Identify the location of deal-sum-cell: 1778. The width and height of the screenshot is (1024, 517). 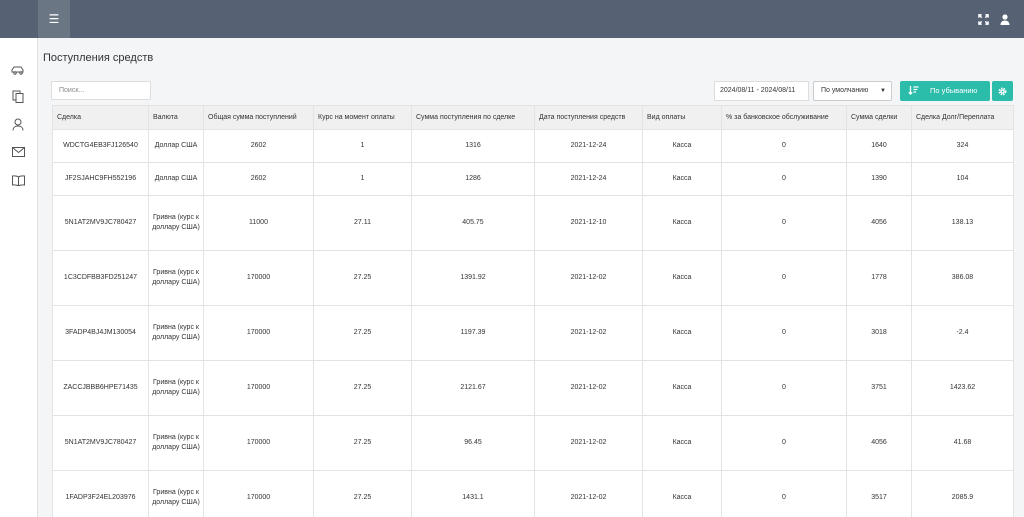
(879, 278).